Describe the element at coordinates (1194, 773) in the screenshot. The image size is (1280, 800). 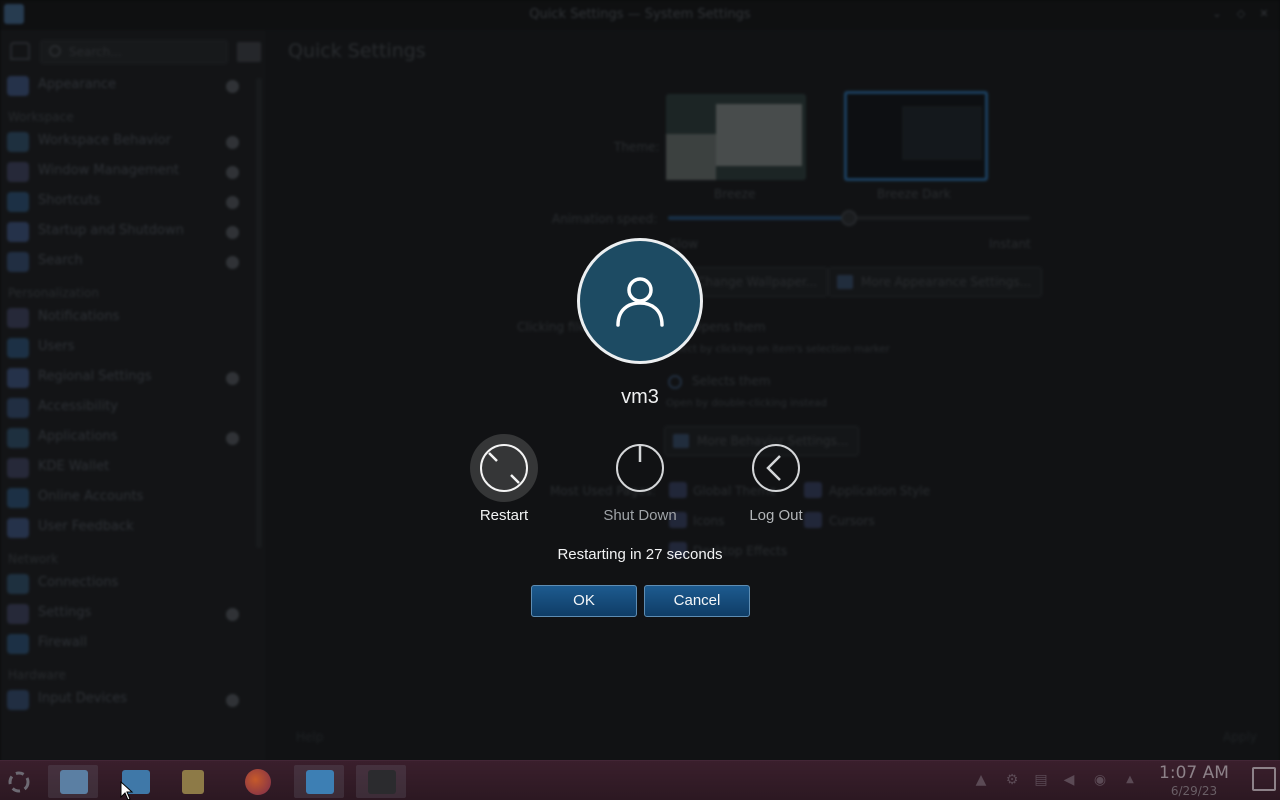
I see `clock-time: 1:07 AM` at that location.